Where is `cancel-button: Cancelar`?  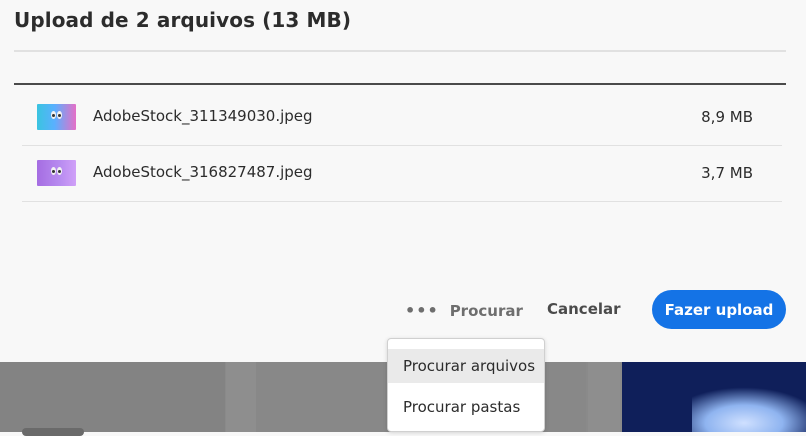
cancel-button: Cancelar is located at coordinates (584, 309).